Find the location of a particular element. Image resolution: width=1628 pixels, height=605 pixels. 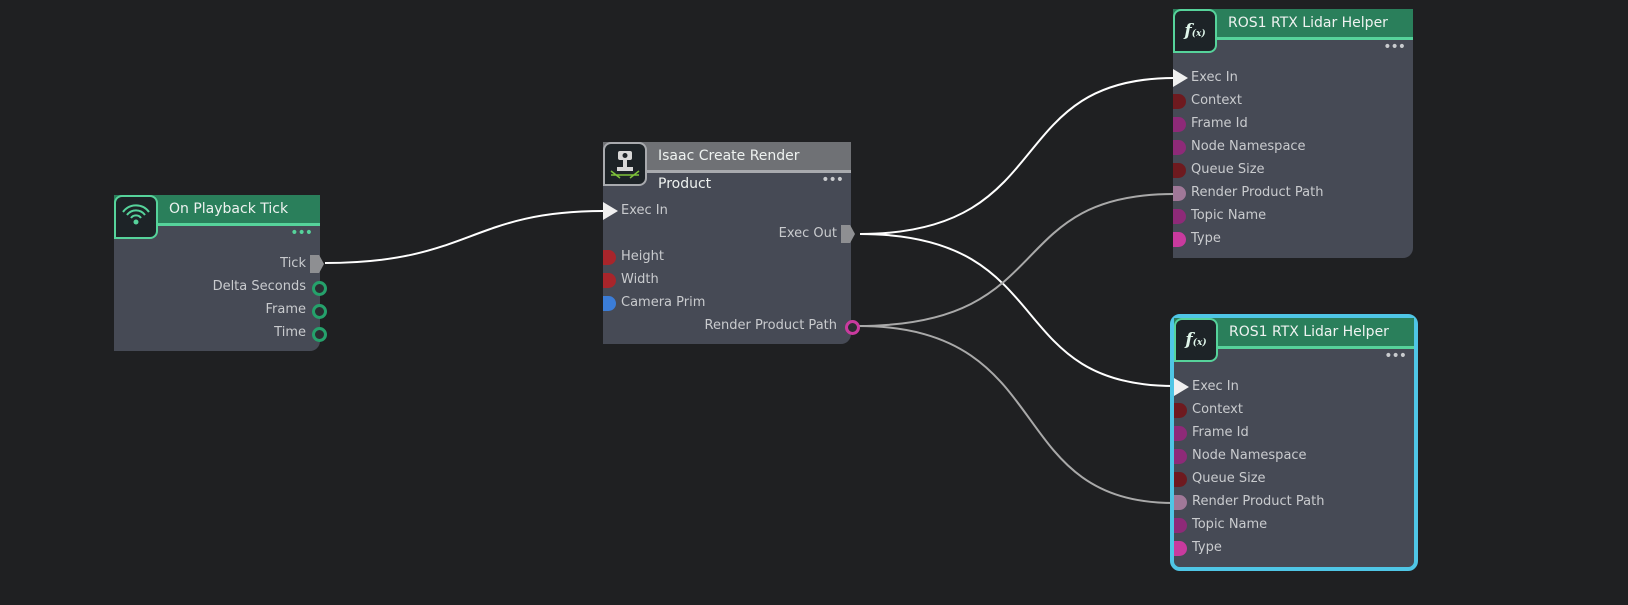

node-title: Isaac Create Render Product is located at coordinates (729, 170).